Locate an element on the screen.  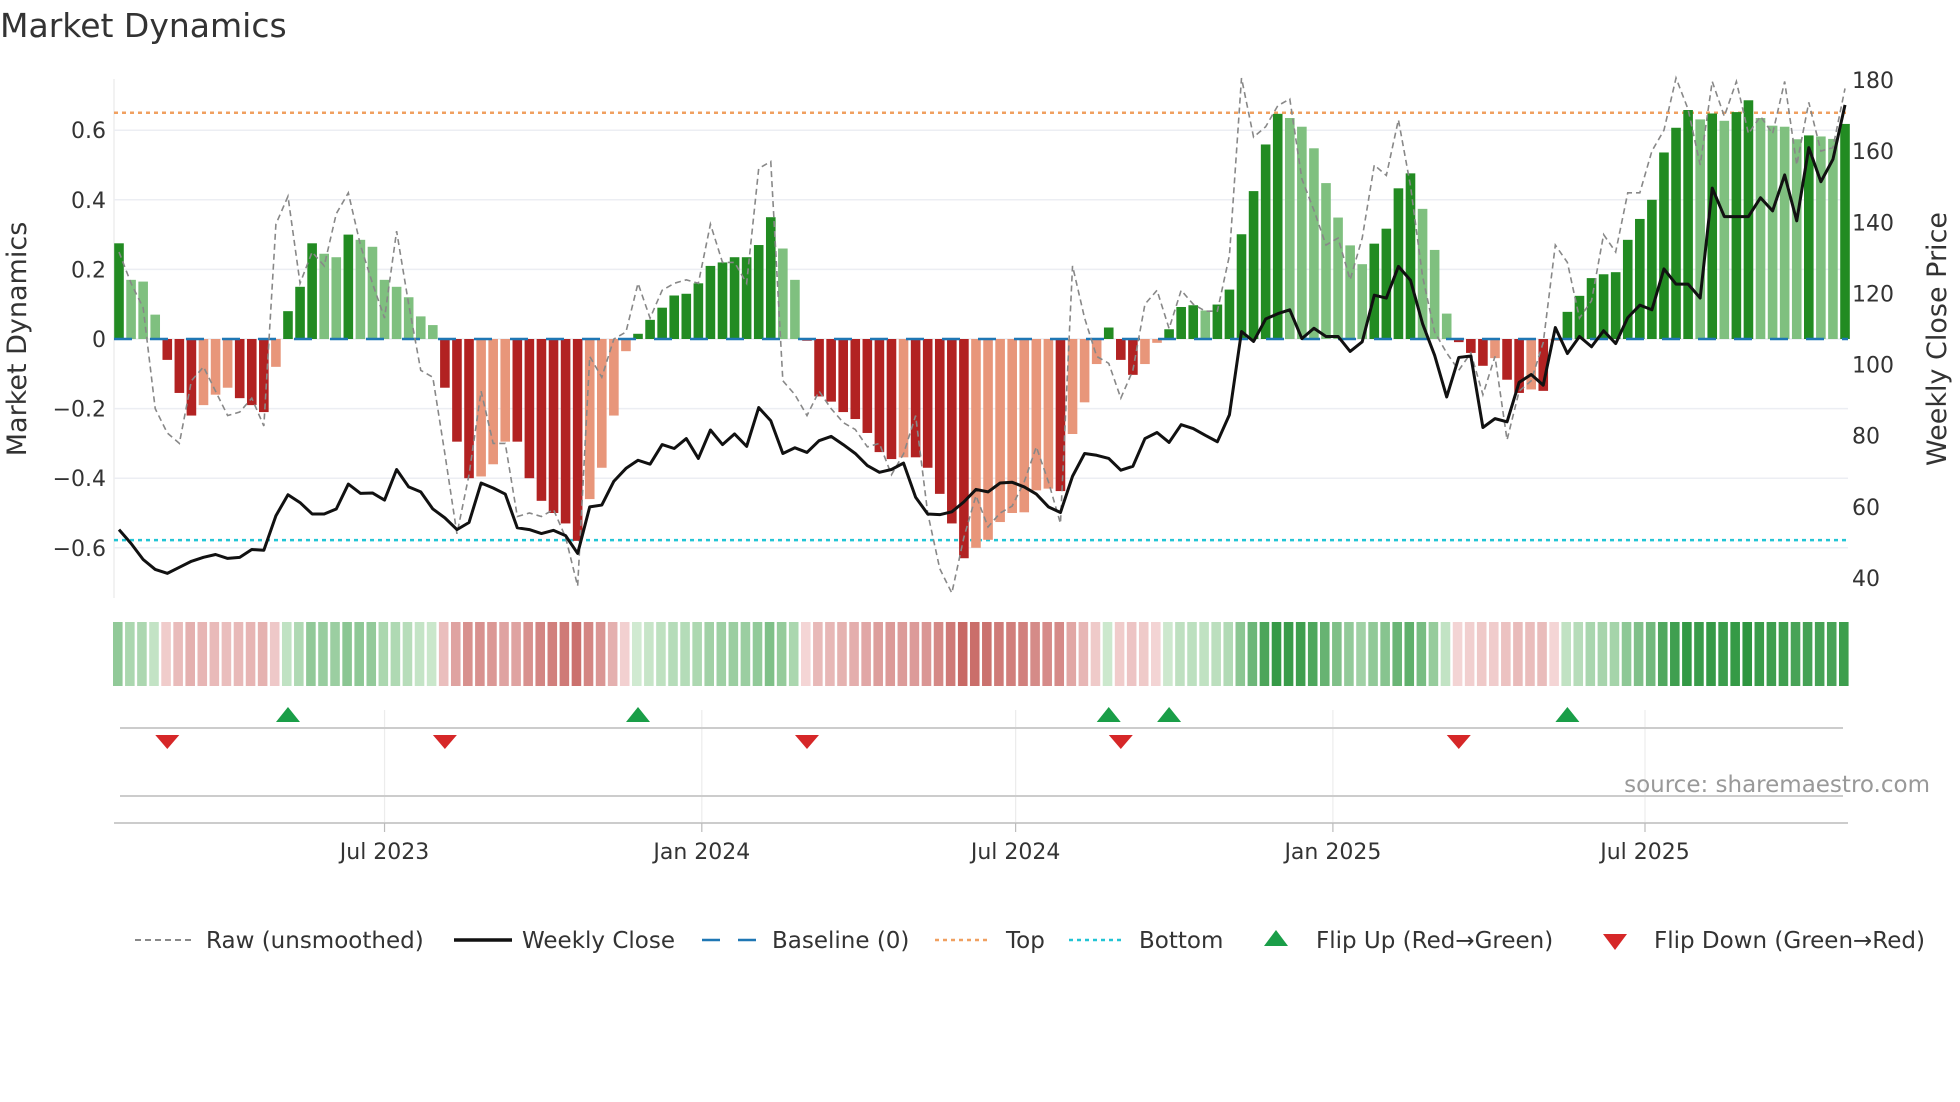
legend-label: Raw (unsmoothed) is located at coordinates (315, 941).